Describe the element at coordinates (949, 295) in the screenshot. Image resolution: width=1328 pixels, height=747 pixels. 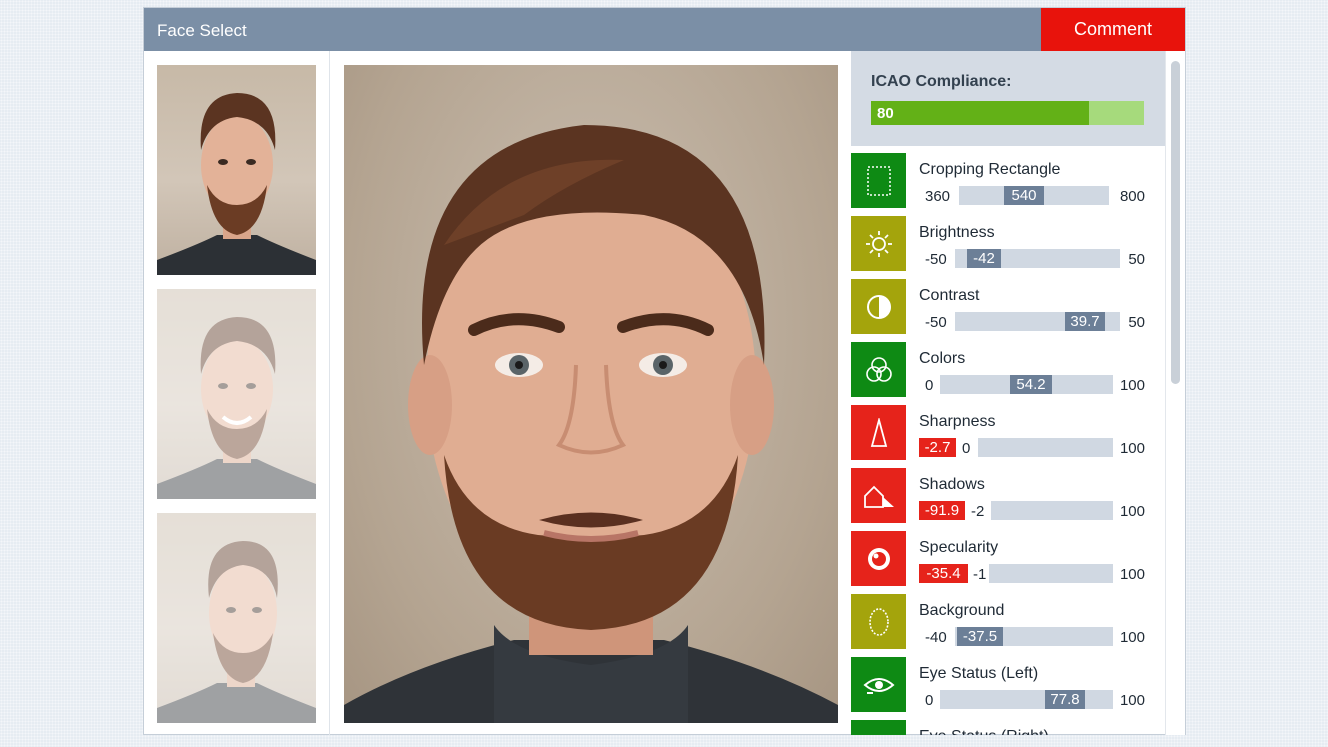
I see `parameter-name: Contrast` at that location.